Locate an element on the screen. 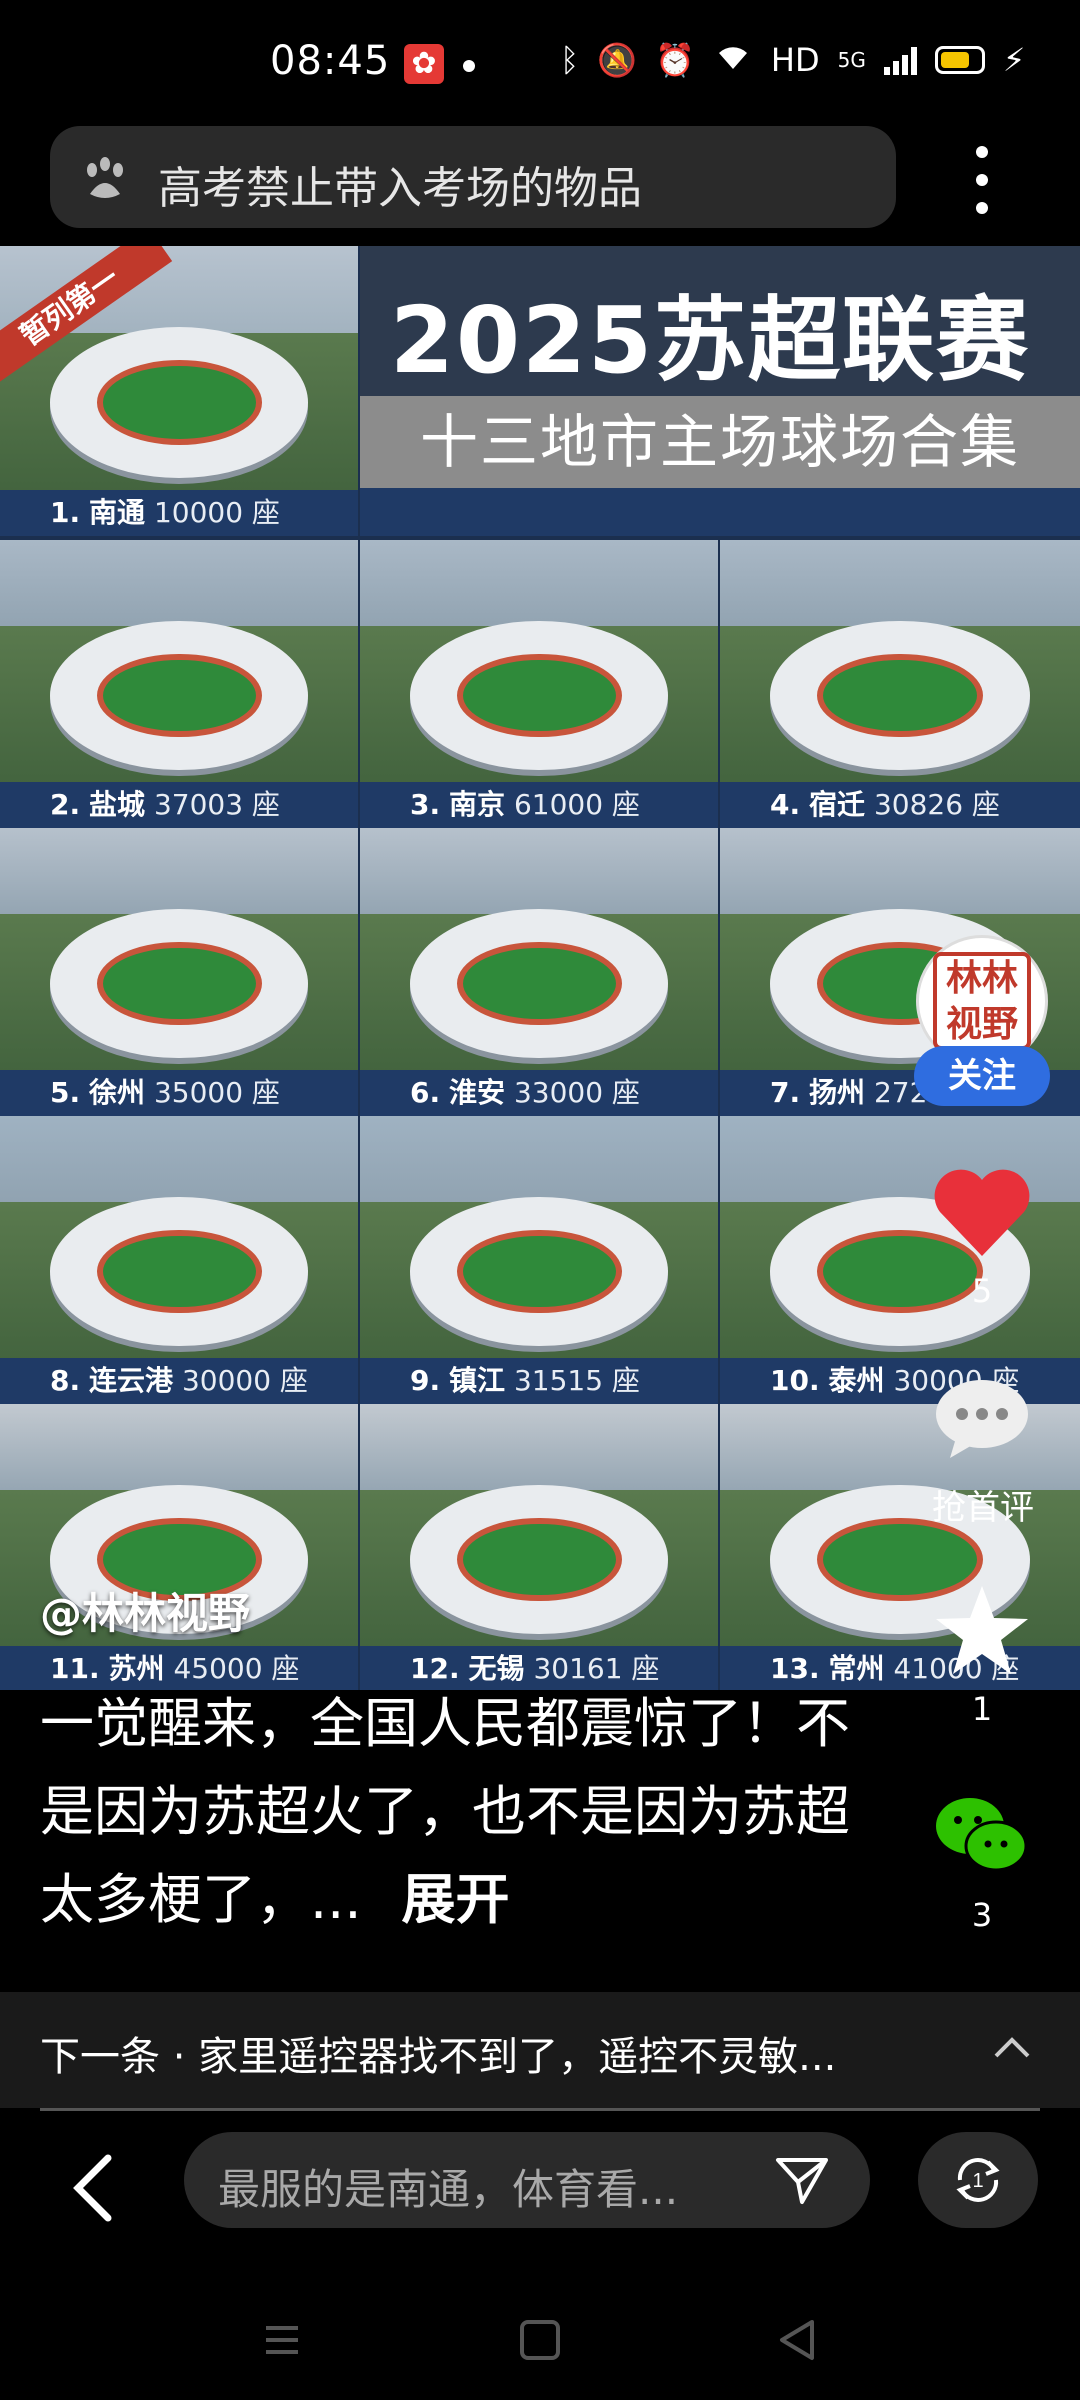 The height and width of the screenshot is (2400, 1080). wifi-icon is located at coordinates (733, 60).